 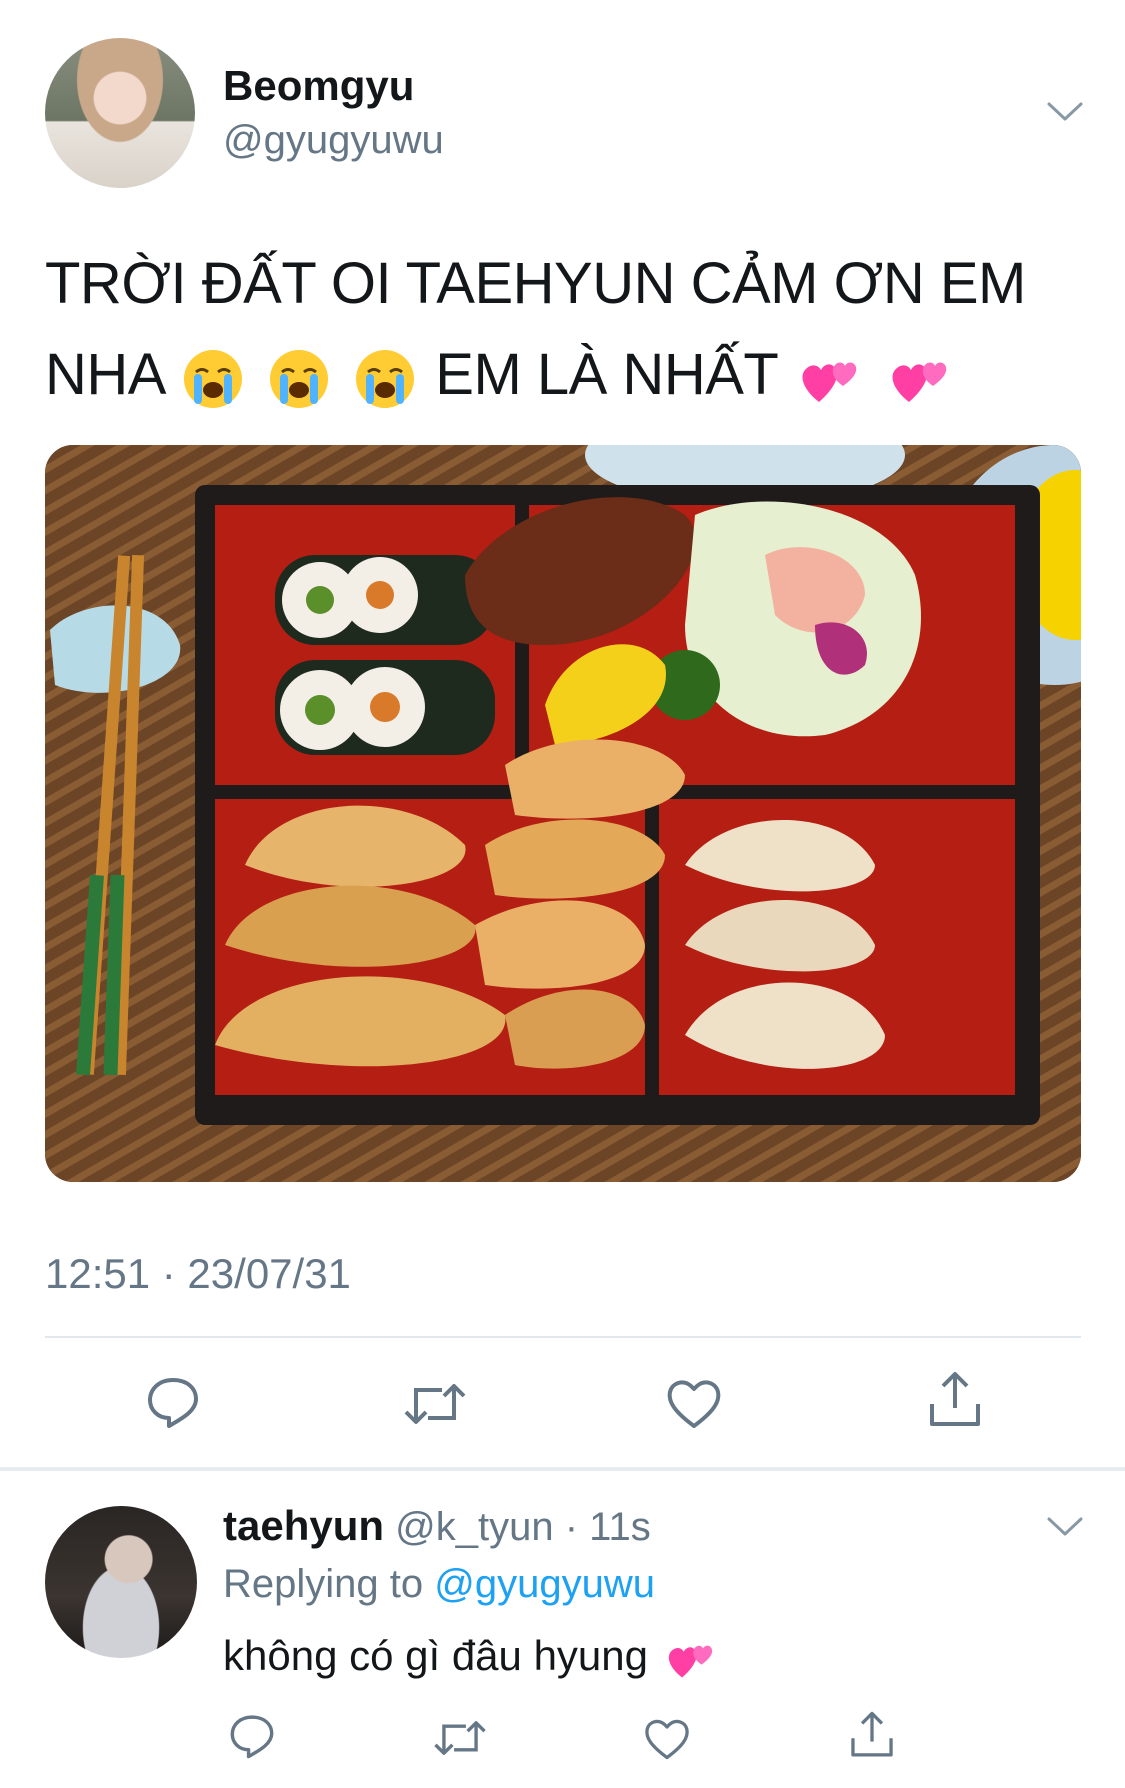 I want to click on tweet-text-line-1: TRỜI ĐẤT OI TAEHYUN CẢM ƠN EM, so click(x=535, y=283).